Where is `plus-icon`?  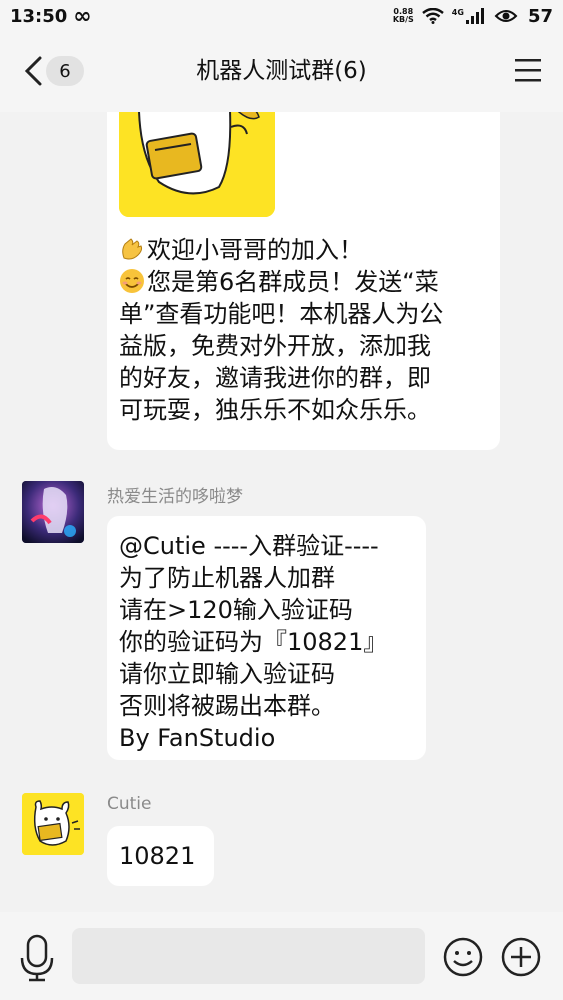 plus-icon is located at coordinates (521, 957).